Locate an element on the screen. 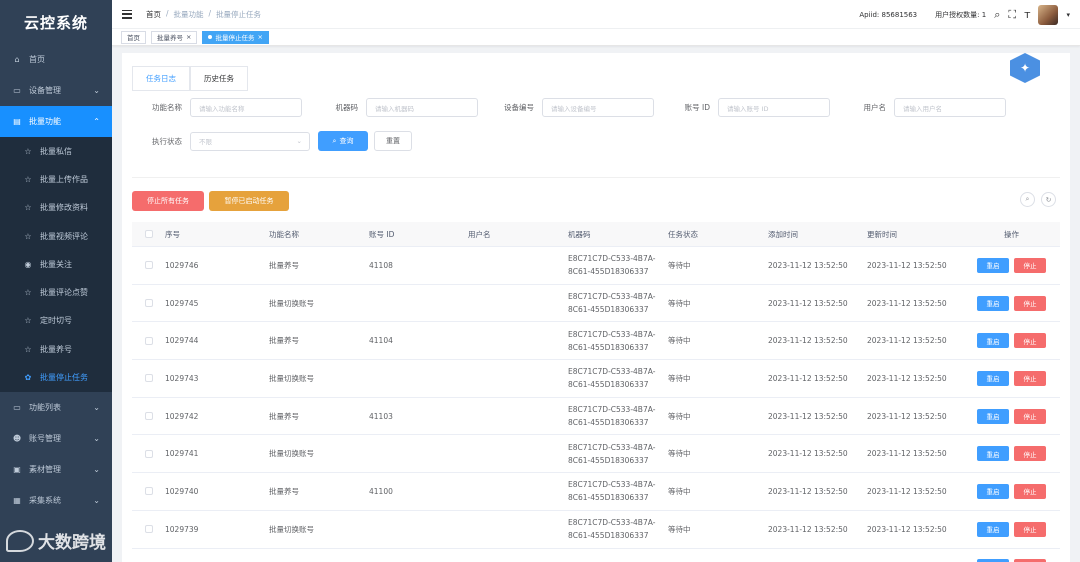 This screenshot has width=1080, height=562. sidebar-item-function-list: ▭ 功能列表 ⌄ is located at coordinates (56, 407).